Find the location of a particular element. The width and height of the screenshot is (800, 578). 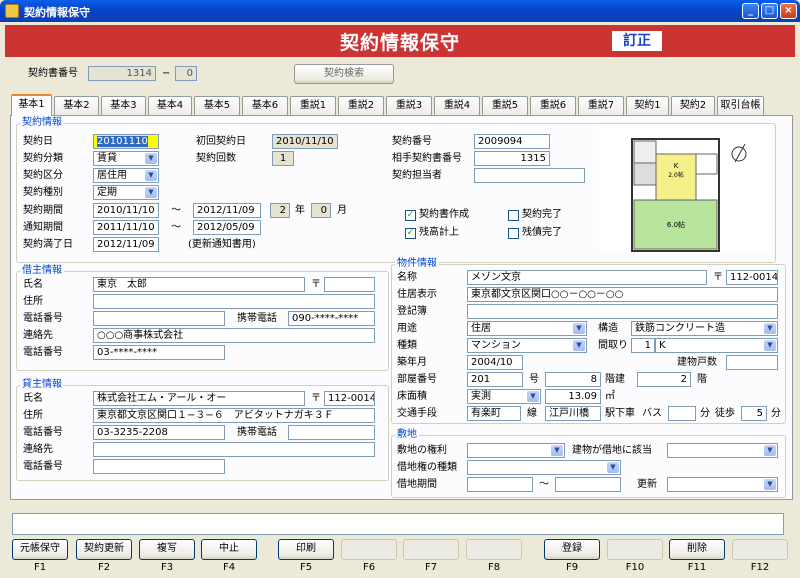

period-years-field: 2 is located at coordinates (280, 210).